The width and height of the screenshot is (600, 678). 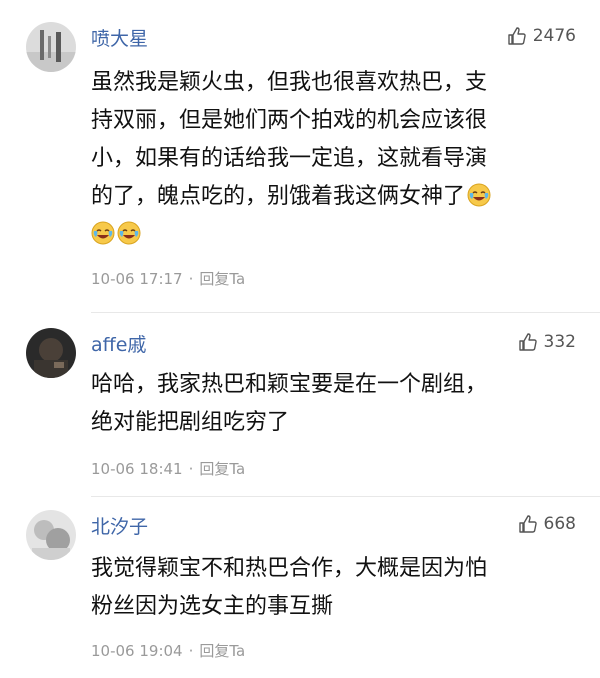 What do you see at coordinates (212, 606) in the screenshot?
I see `comment-line: 粉丝因为选女主的事互撕` at bounding box center [212, 606].